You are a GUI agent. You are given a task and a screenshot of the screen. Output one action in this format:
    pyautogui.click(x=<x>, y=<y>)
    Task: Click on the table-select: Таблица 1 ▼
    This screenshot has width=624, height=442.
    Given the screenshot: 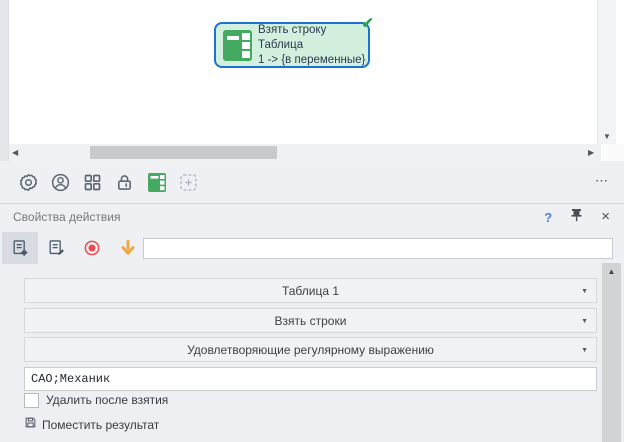 What is the action you would take?
    pyautogui.click(x=310, y=290)
    